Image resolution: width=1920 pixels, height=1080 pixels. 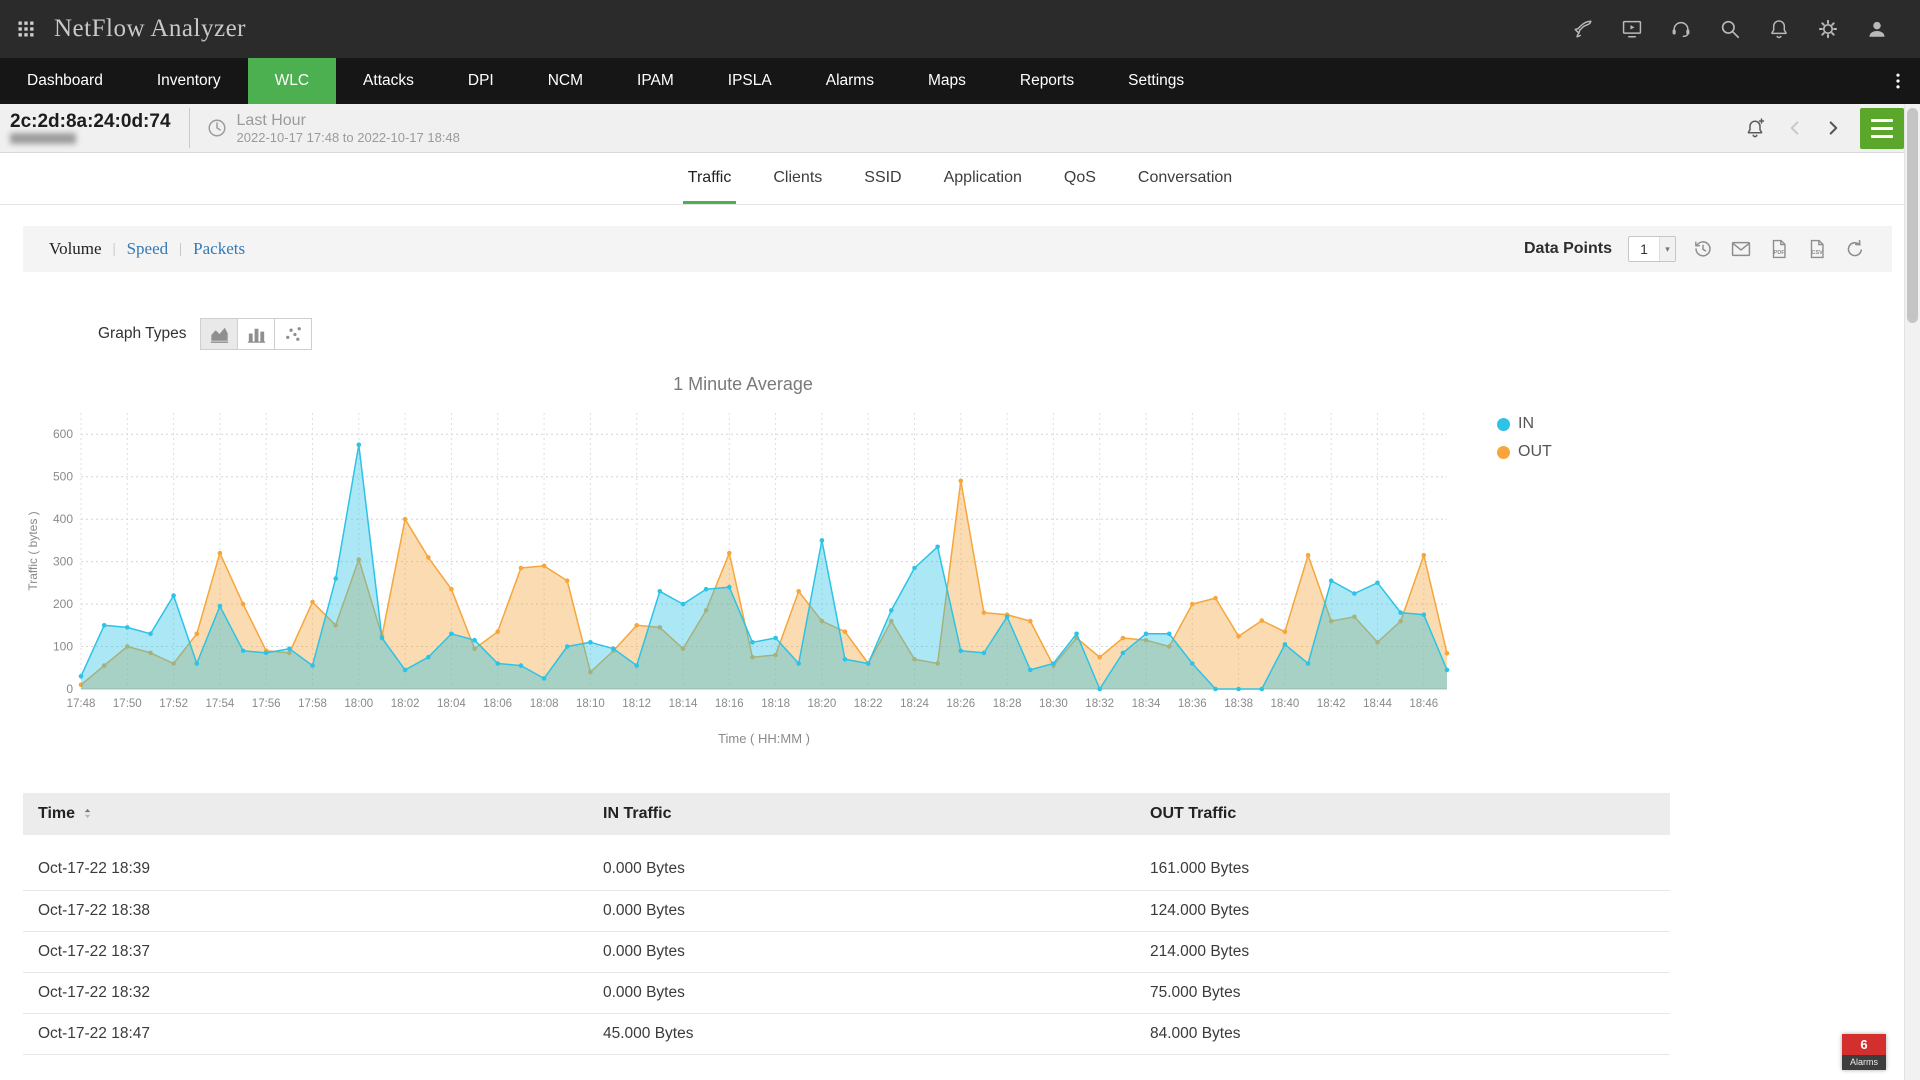 What do you see at coordinates (219, 249) in the screenshot?
I see `metric-view-packets: Packets` at bounding box center [219, 249].